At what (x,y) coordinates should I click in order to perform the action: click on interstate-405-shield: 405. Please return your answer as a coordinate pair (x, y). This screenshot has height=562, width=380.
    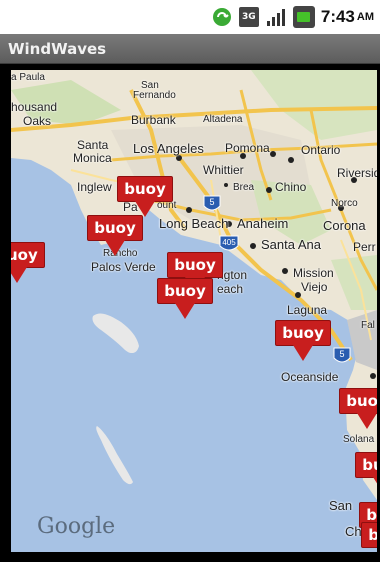
    Looking at the image, I should click on (229, 243).